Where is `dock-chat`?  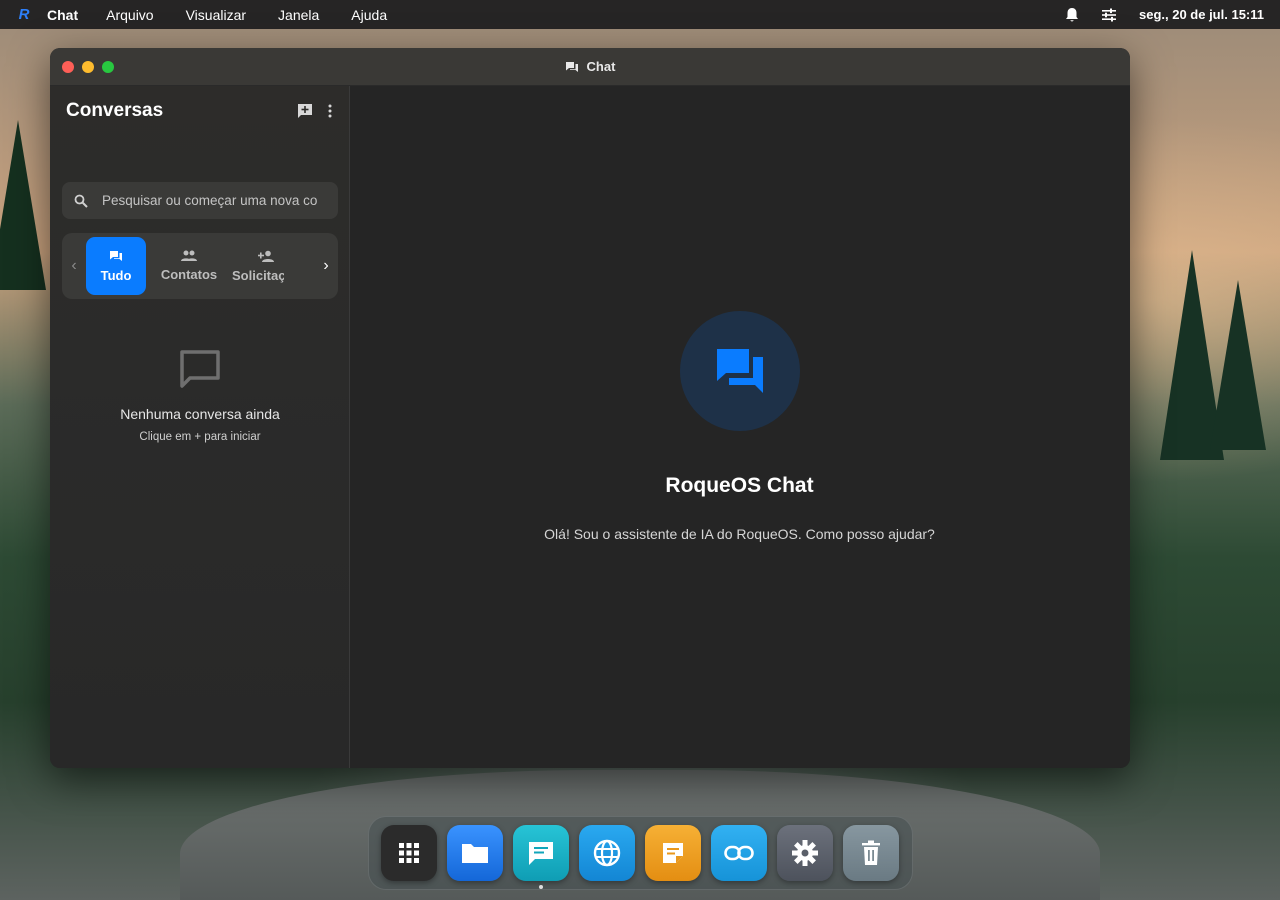 dock-chat is located at coordinates (541, 857).